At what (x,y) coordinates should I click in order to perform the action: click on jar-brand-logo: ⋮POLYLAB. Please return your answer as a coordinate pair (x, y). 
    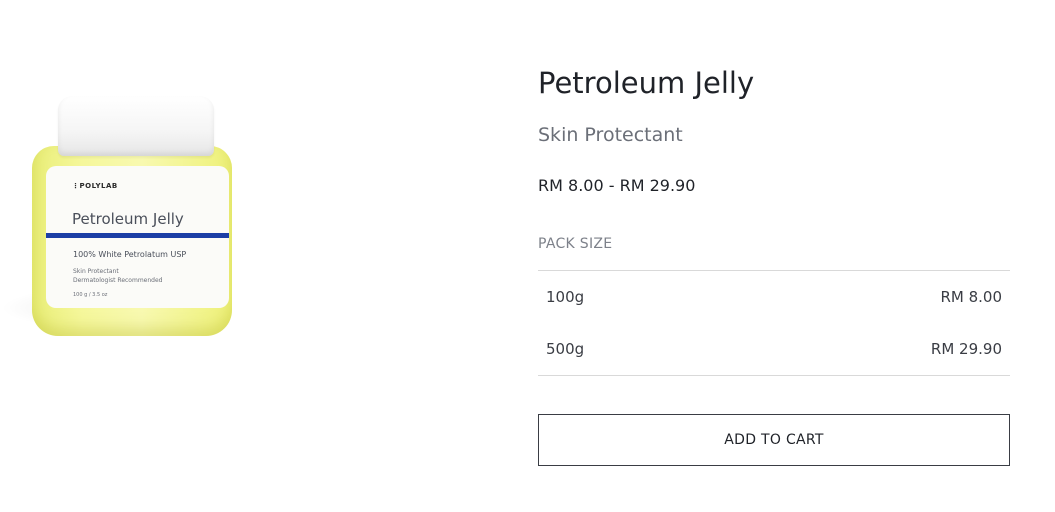
    Looking at the image, I should click on (95, 186).